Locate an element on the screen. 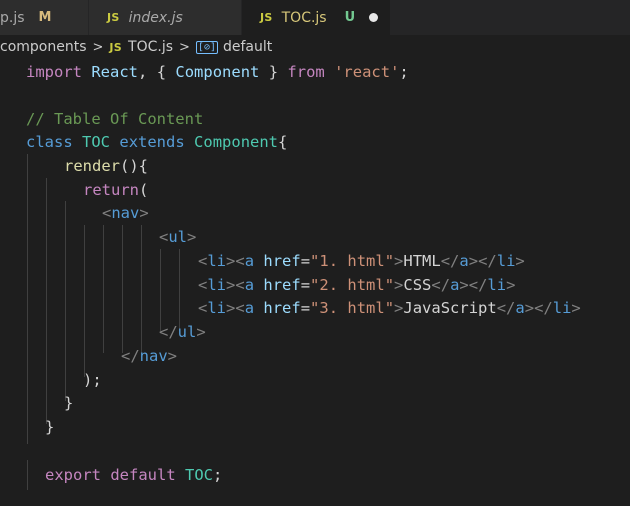  tab-label: TOC.js is located at coordinates (304, 17).